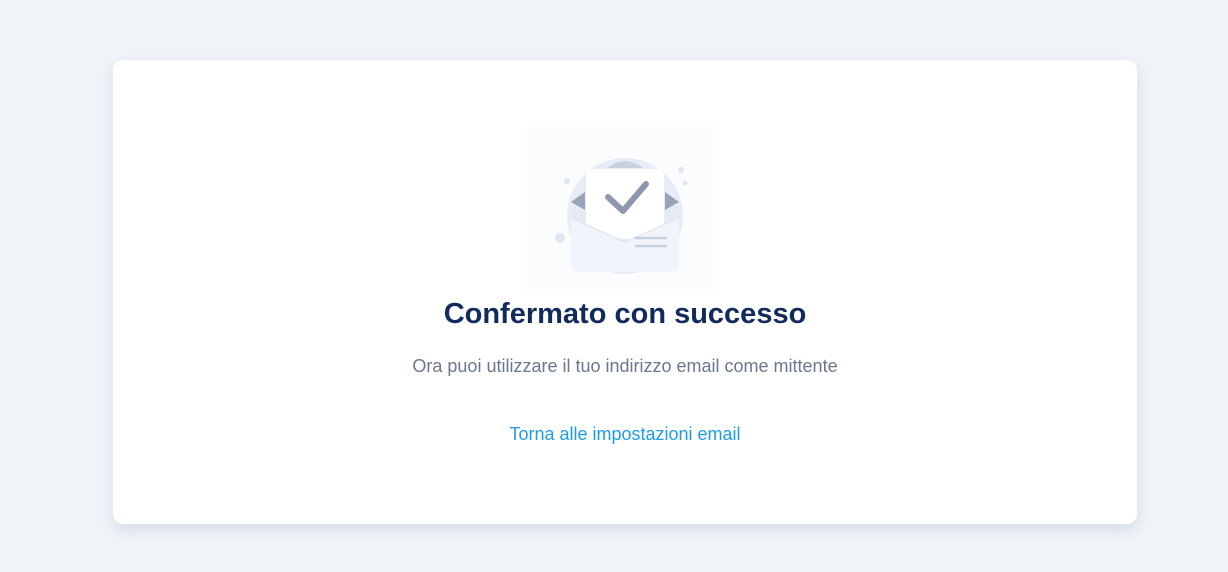 This screenshot has width=1228, height=572. What do you see at coordinates (625, 314) in the screenshot?
I see `confirmation-title: Confermato con successo` at bounding box center [625, 314].